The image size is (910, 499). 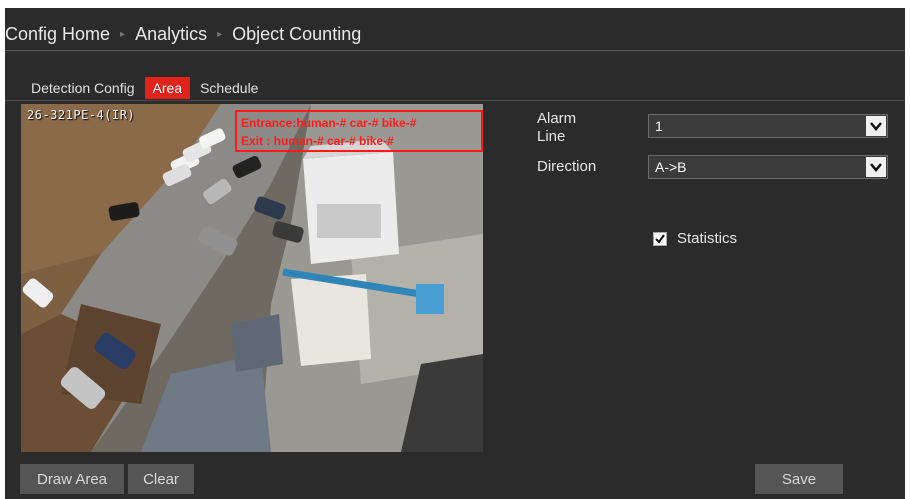 I want to click on breadcrumb-analytics: Analytics, so click(x=171, y=34).